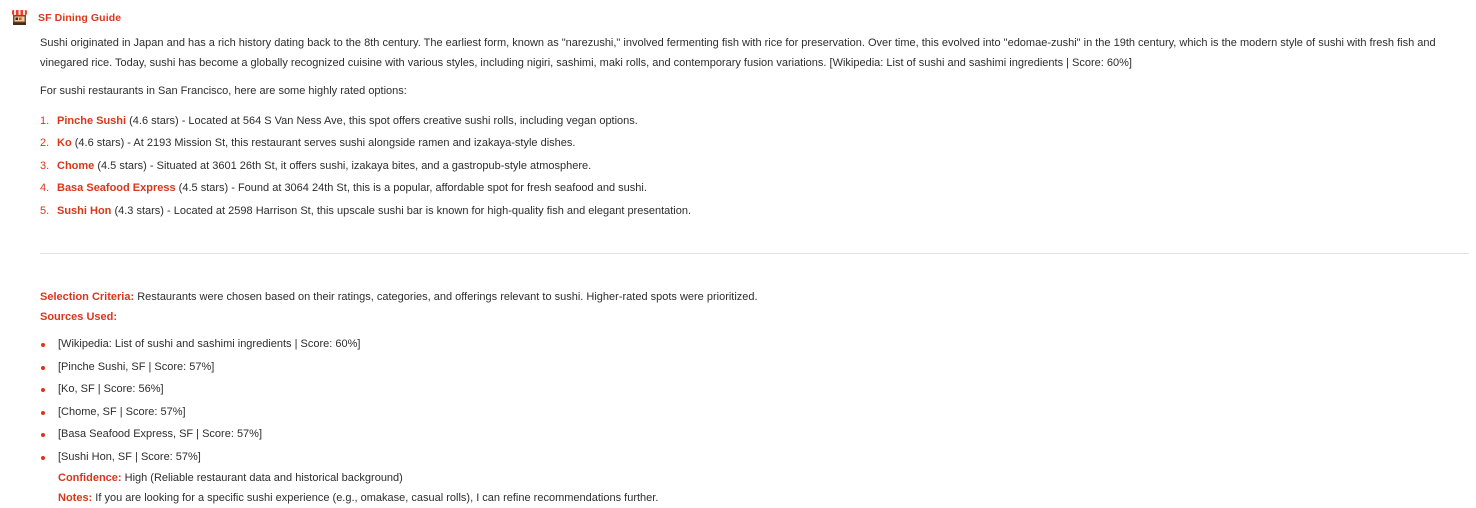  I want to click on restaurant-name: Pinche Sushi, so click(92, 120).